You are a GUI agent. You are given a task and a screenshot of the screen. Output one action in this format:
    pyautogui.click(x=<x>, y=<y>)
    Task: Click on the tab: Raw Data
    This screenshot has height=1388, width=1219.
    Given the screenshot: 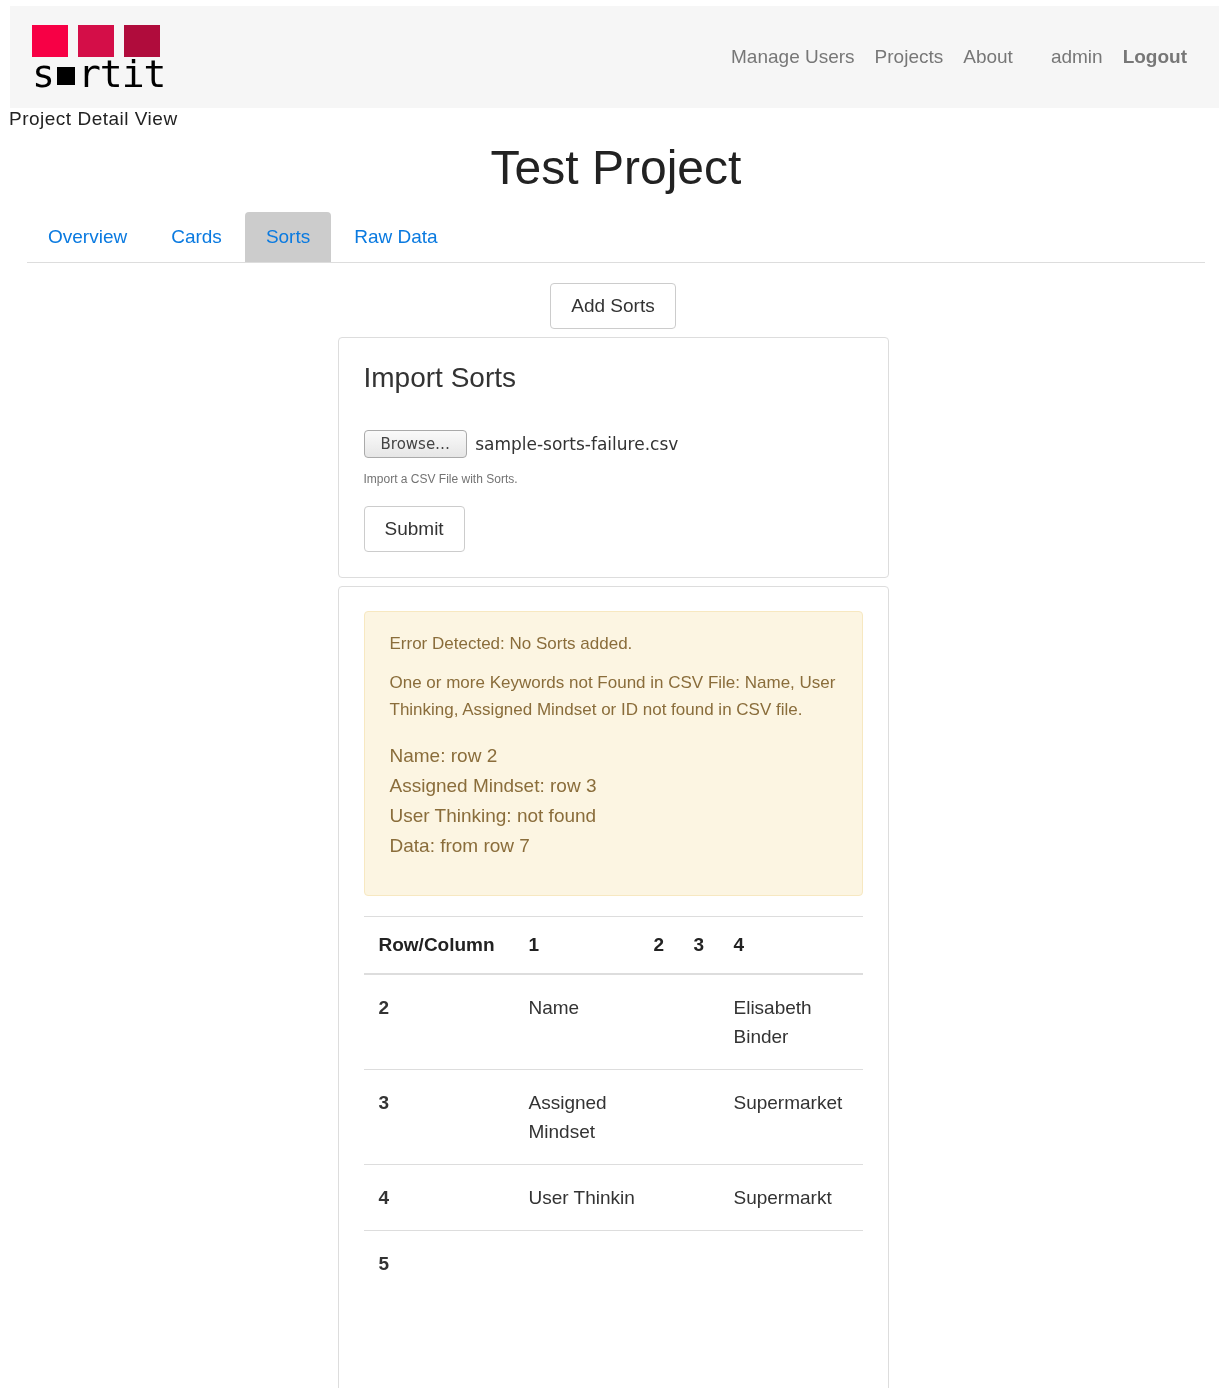 What is the action you would take?
    pyautogui.click(x=396, y=237)
    